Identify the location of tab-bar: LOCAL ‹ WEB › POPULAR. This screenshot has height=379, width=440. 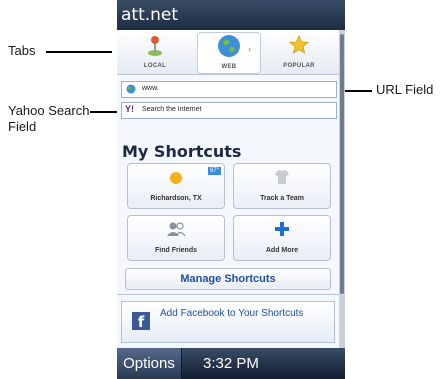
(228, 52).